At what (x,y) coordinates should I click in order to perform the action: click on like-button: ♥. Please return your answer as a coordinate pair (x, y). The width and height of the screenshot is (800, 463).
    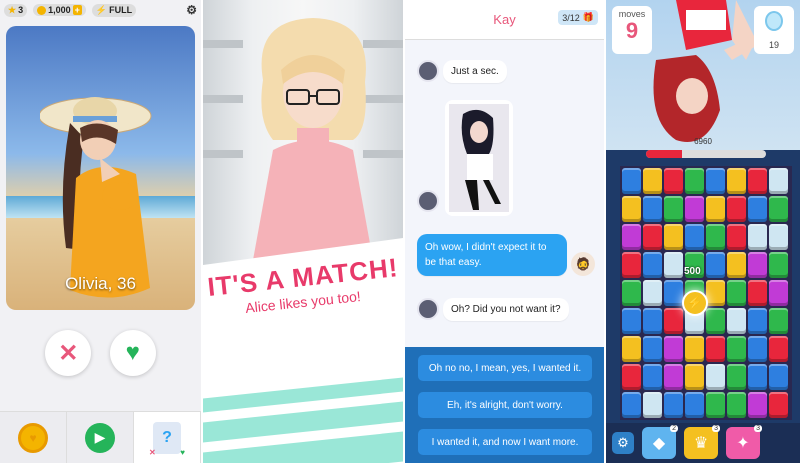
    Looking at the image, I should click on (132, 353).